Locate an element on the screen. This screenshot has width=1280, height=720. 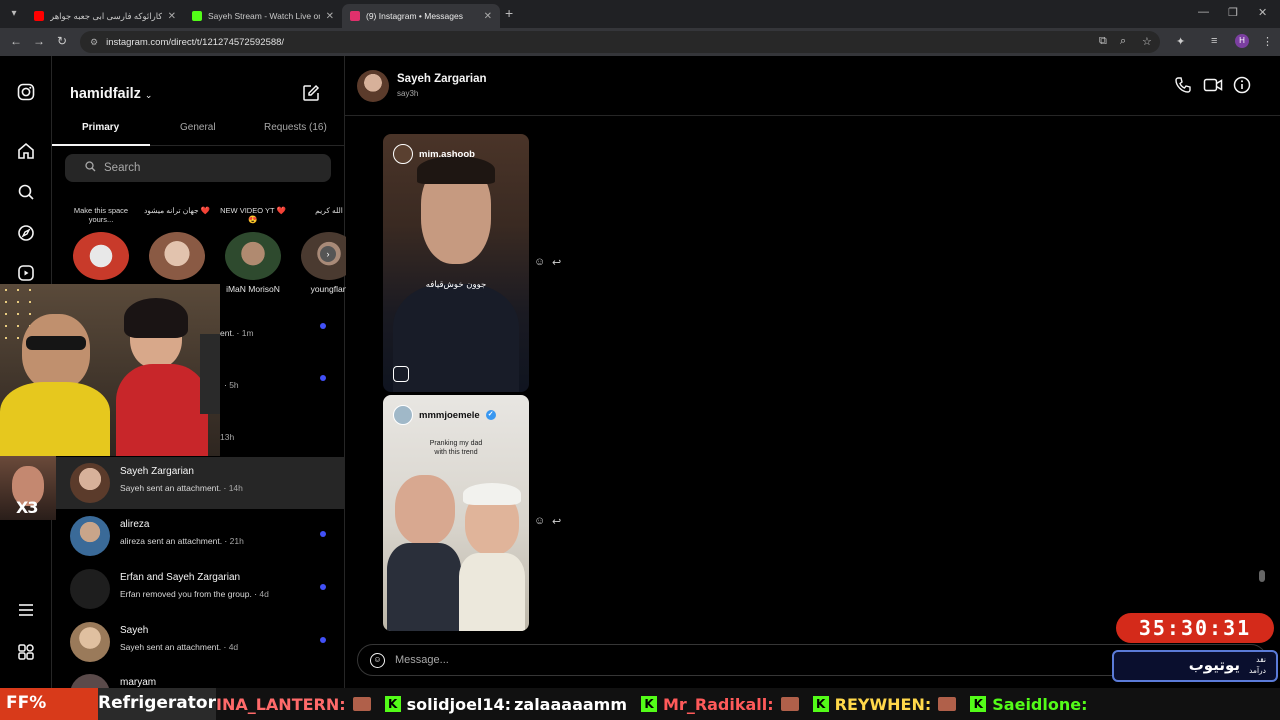
reel-caption: جوون خوش‌قیافه is located at coordinates (456, 285).